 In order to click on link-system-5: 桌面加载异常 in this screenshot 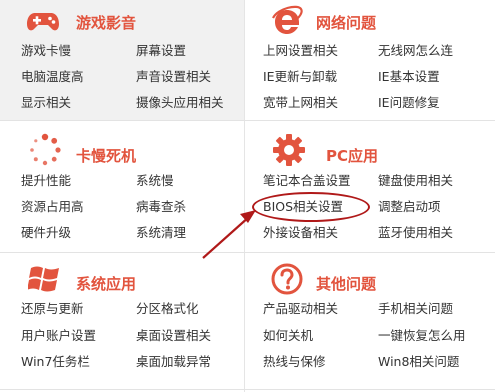, I will do `click(173, 362)`.